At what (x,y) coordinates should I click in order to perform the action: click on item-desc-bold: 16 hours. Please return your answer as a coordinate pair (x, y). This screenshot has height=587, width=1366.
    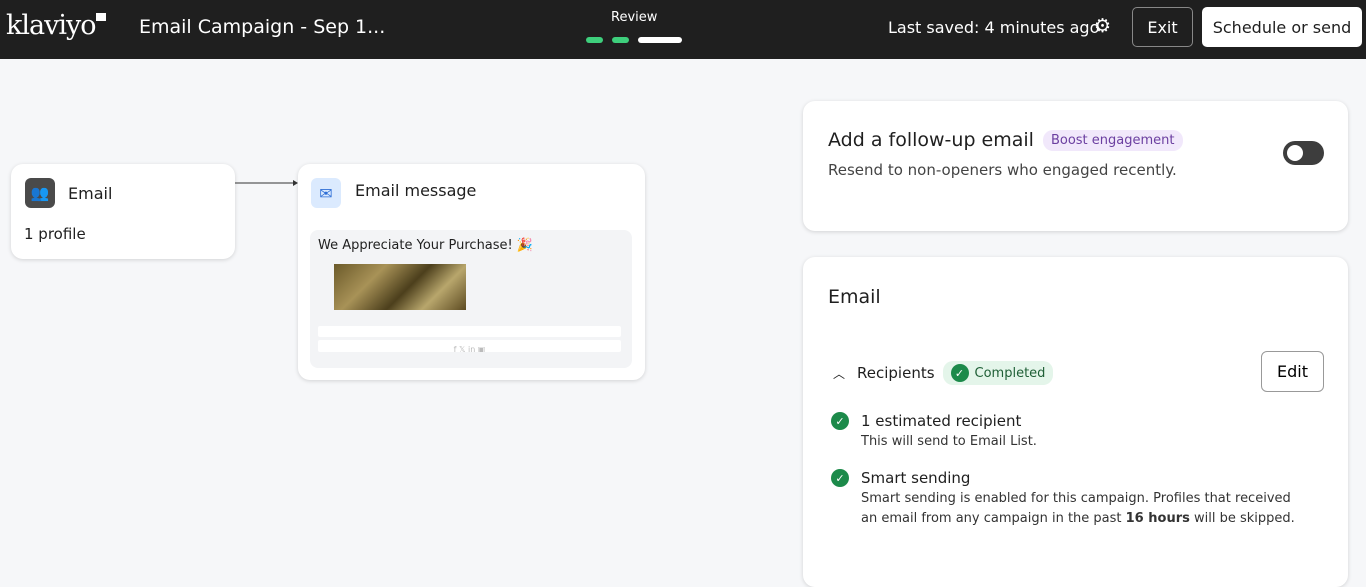
    Looking at the image, I should click on (1157, 518).